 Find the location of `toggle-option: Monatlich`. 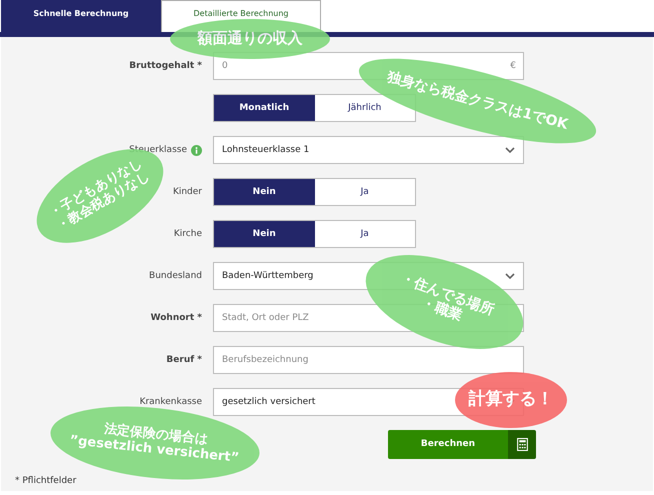

toggle-option: Monatlich is located at coordinates (264, 108).